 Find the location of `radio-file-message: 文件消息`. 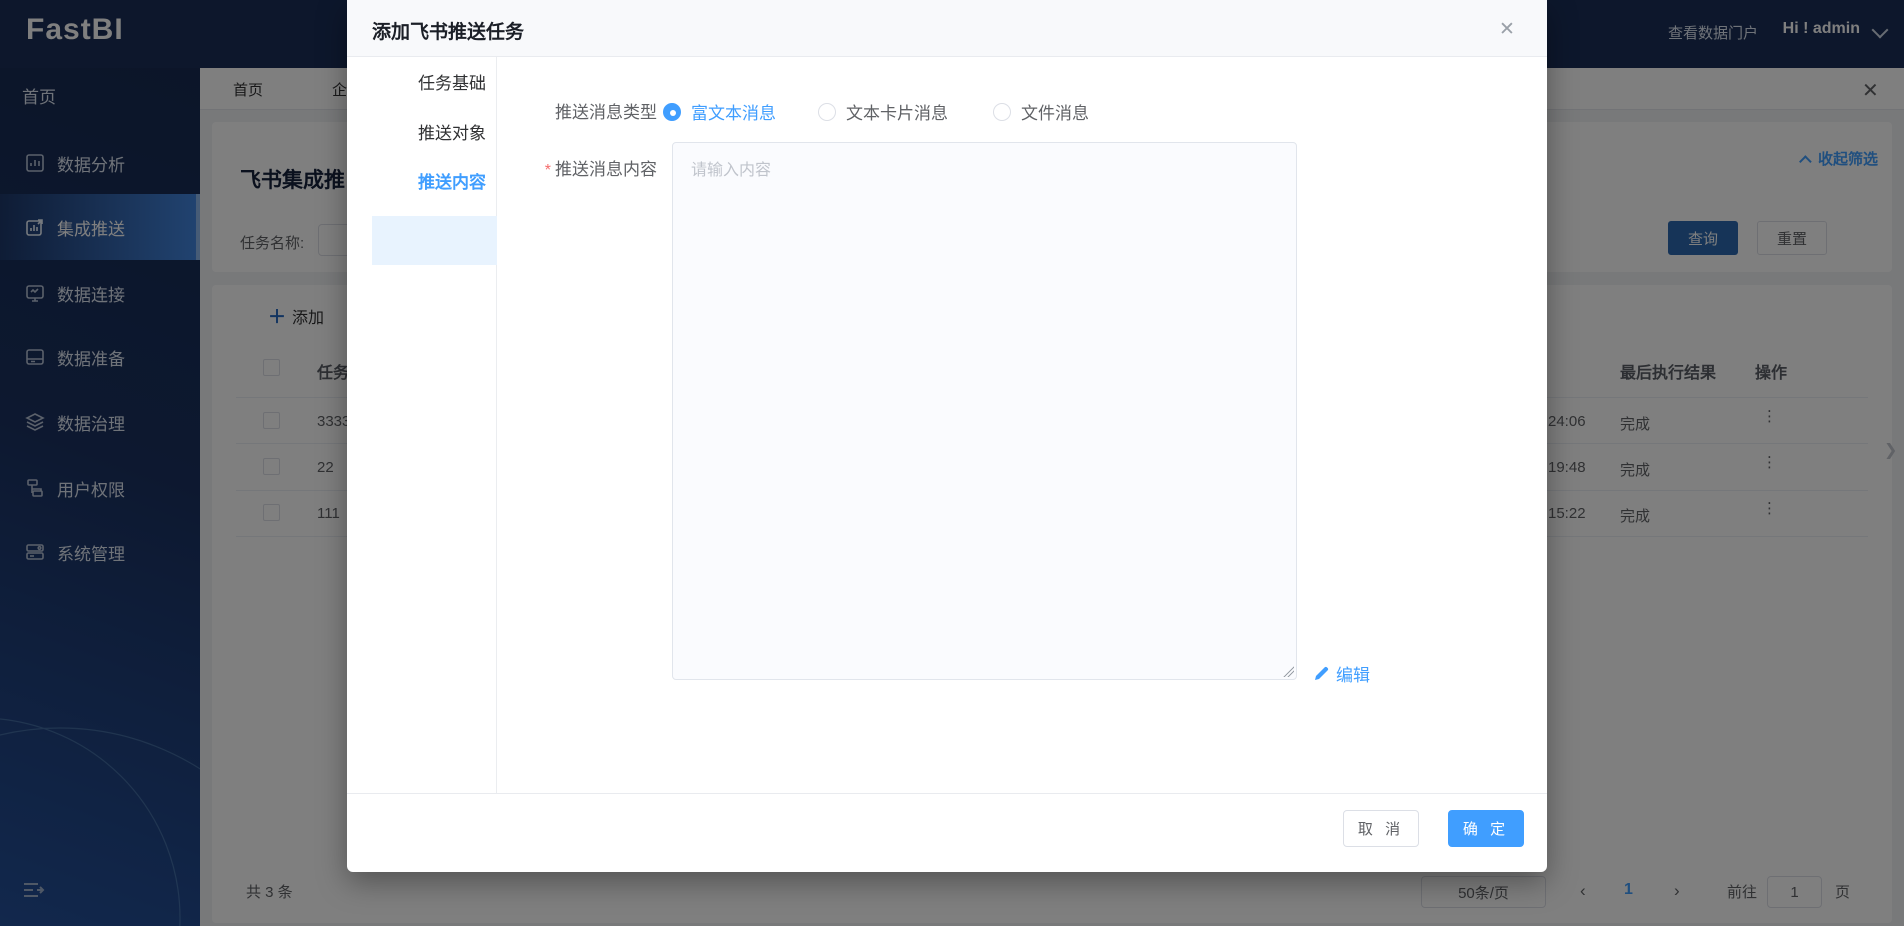

radio-file-message: 文件消息 is located at coordinates (1041, 111).